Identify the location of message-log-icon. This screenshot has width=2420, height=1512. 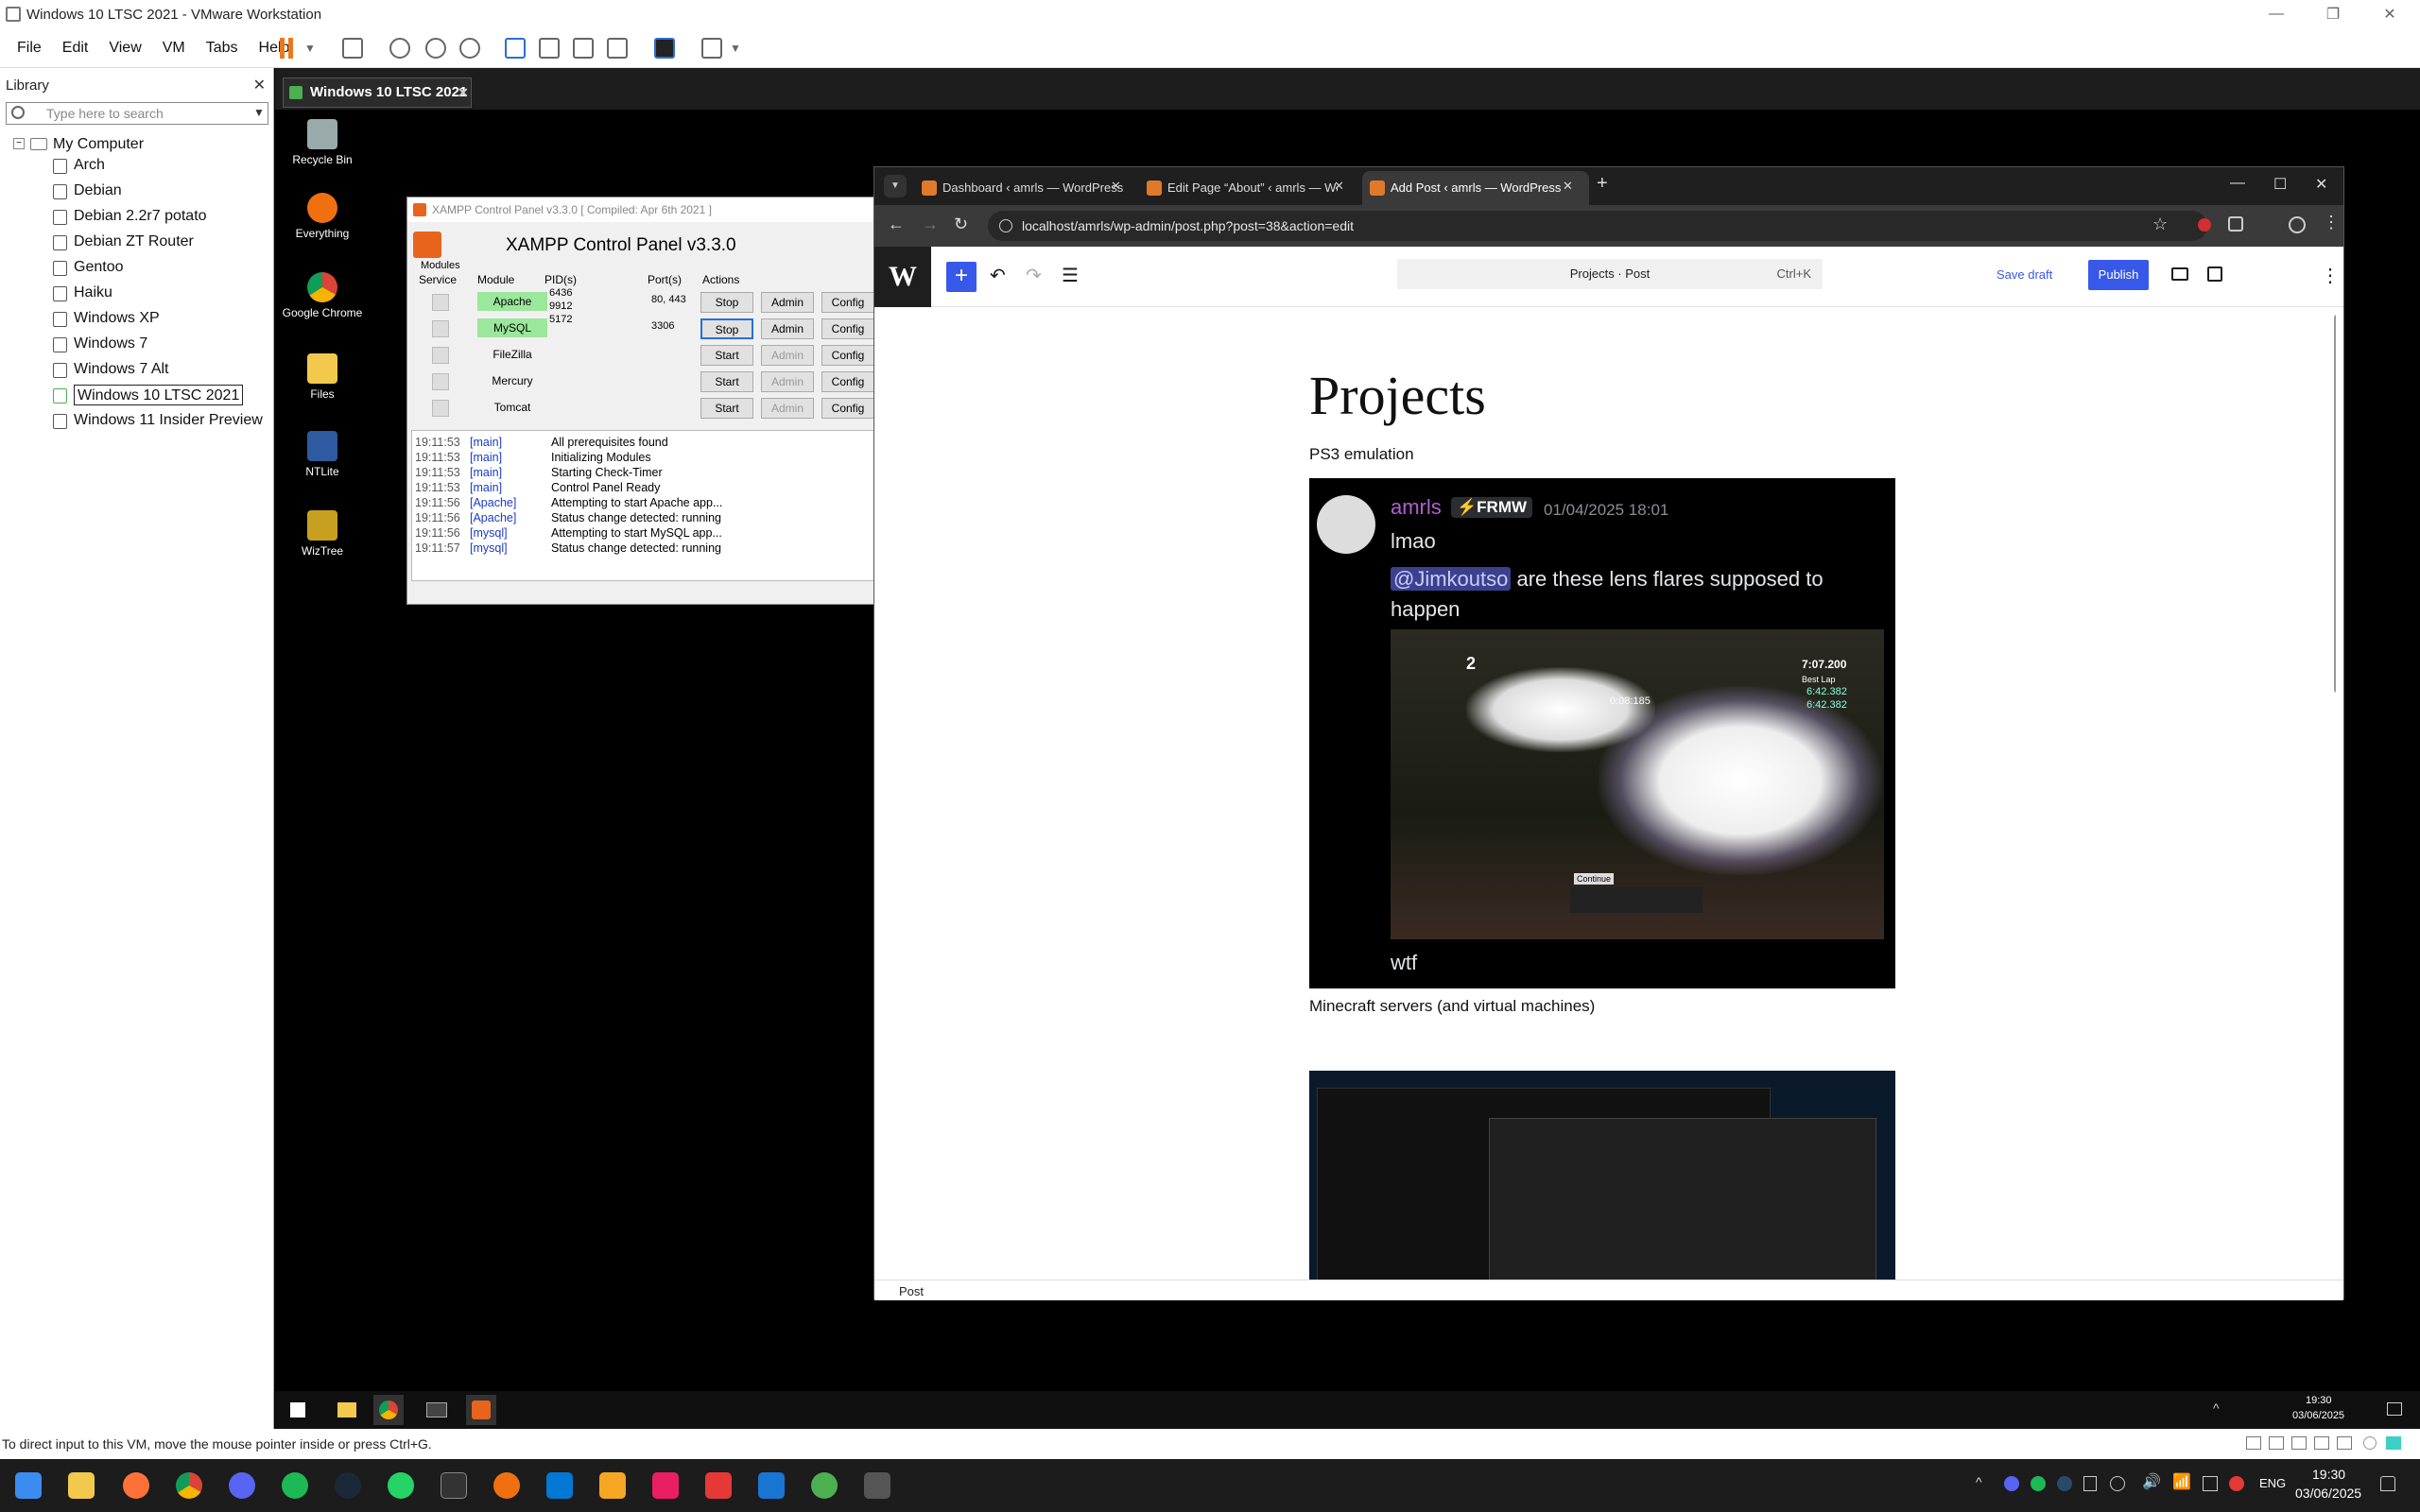
(2394, 1443).